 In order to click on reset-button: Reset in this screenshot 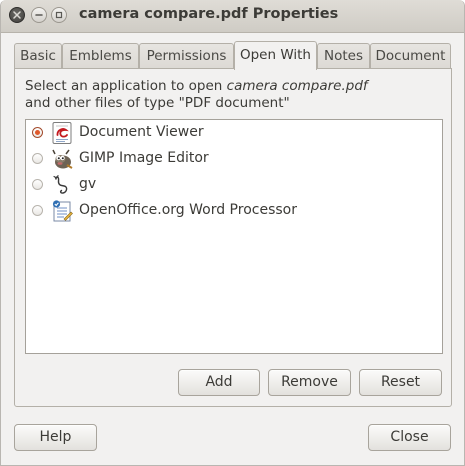, I will do `click(400, 382)`.